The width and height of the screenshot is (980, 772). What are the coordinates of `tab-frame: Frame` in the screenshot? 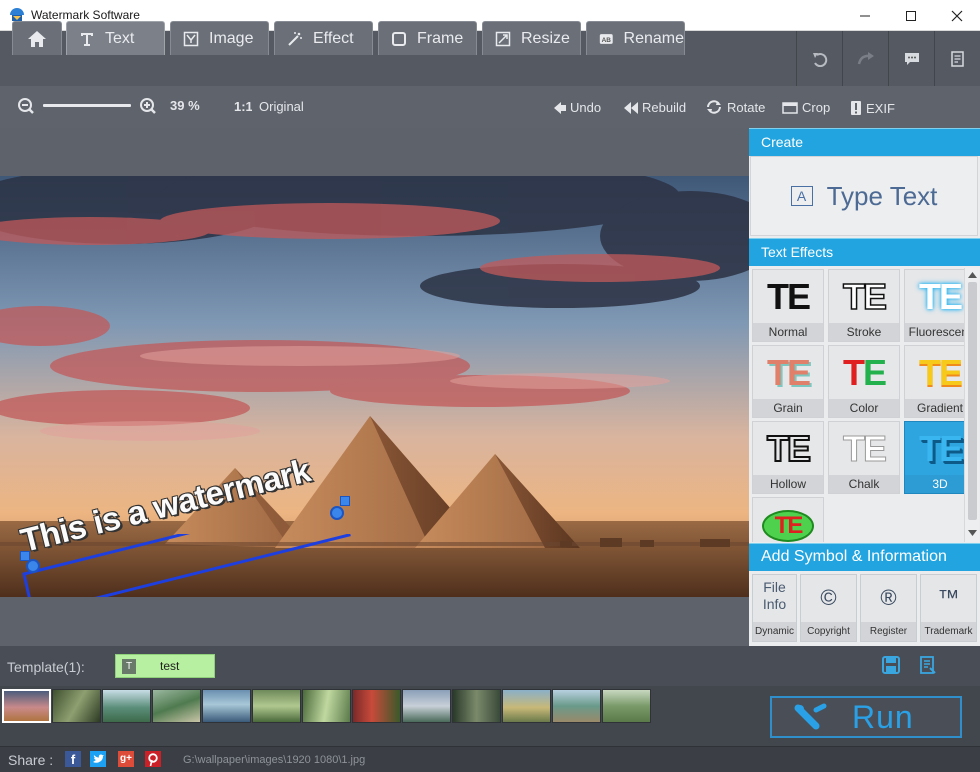 It's located at (427, 38).